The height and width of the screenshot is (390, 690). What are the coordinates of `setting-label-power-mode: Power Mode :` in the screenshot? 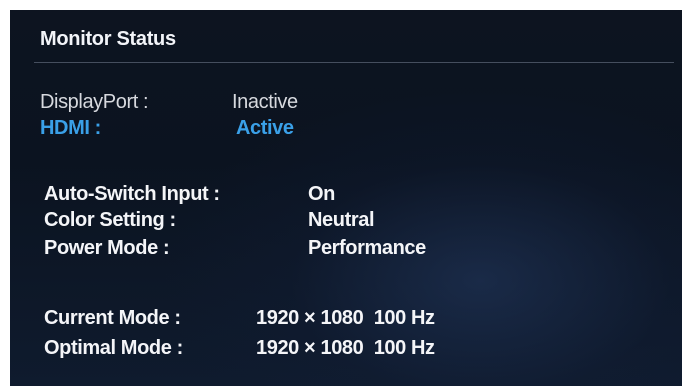 It's located at (107, 248).